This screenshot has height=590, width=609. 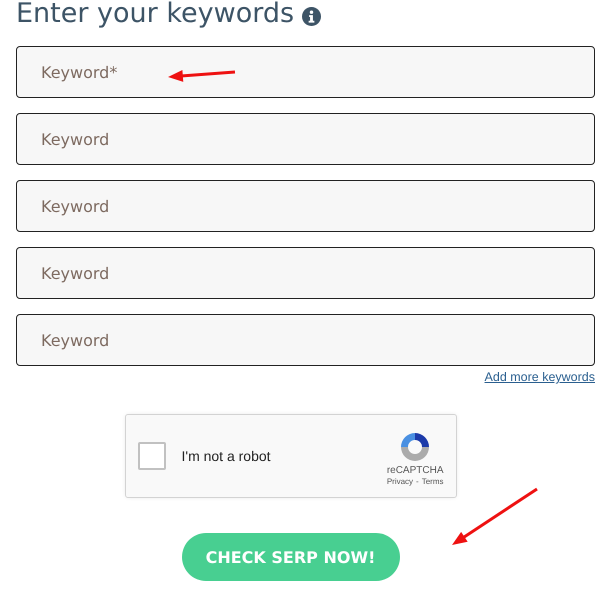 I want to click on heading: Enter your keywords, so click(x=155, y=15).